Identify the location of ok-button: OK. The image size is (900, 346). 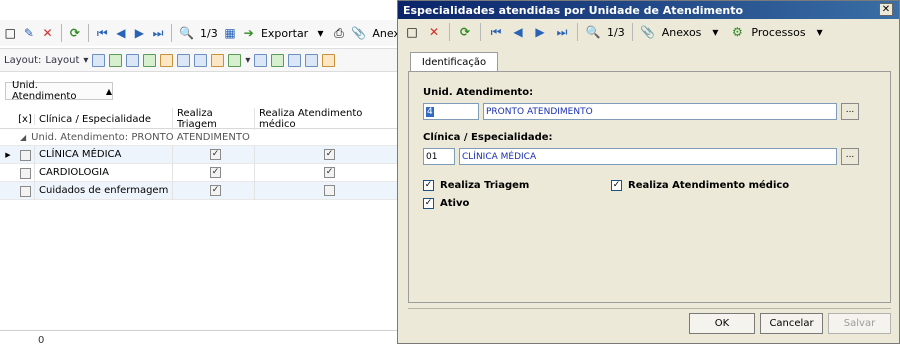
(722, 323).